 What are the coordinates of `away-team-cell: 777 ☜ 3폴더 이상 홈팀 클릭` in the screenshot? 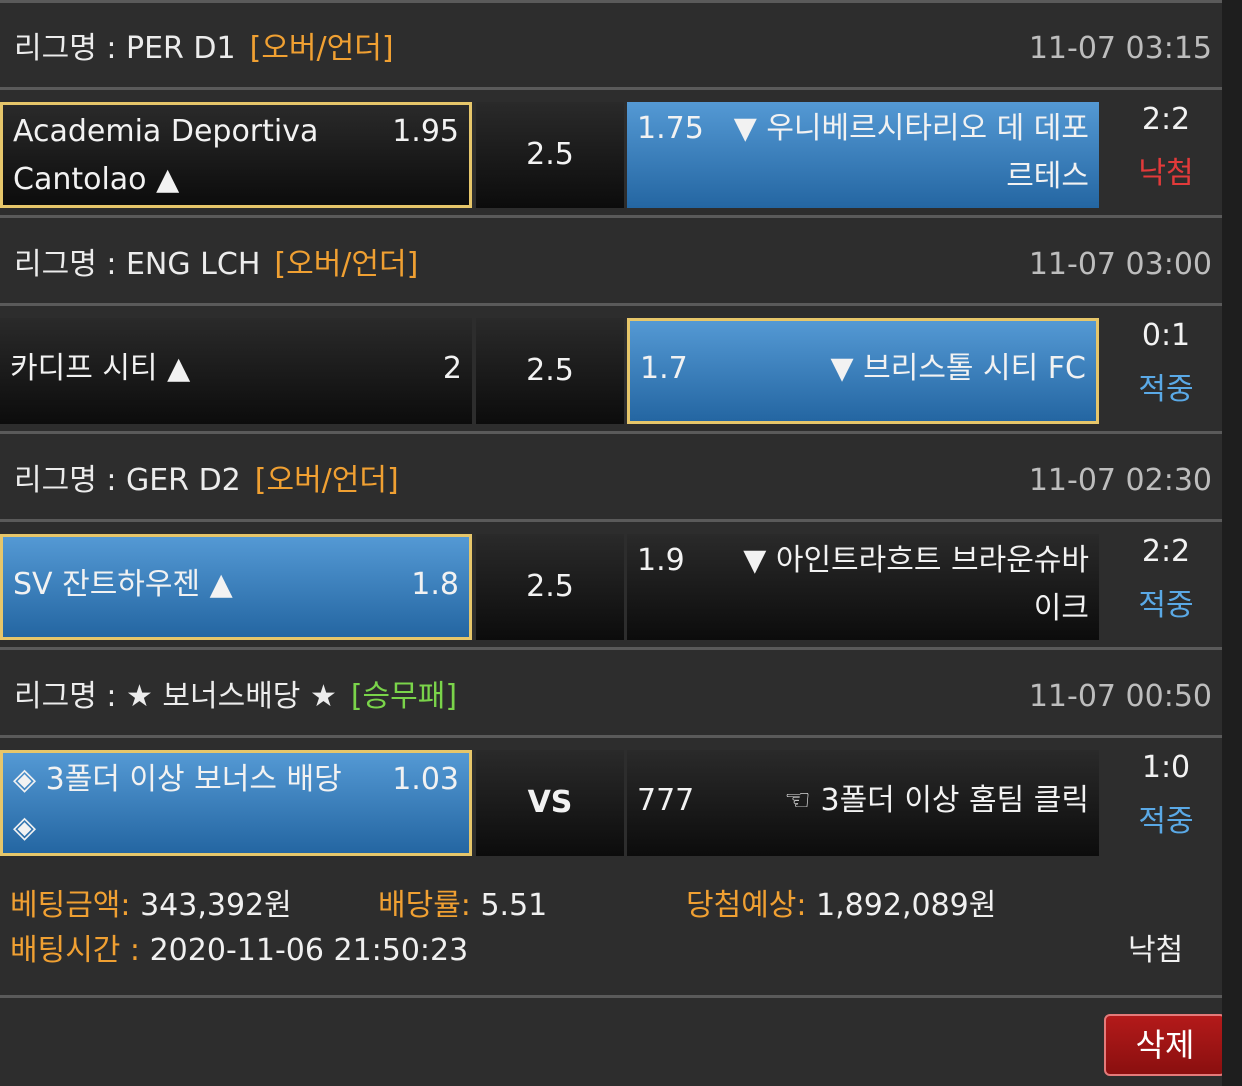 It's located at (863, 803).